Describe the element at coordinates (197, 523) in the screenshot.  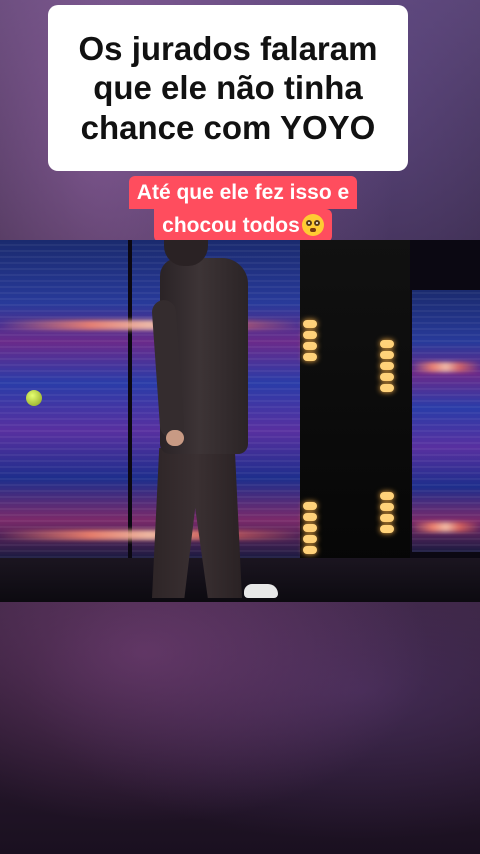
I see `performer-legs` at that location.